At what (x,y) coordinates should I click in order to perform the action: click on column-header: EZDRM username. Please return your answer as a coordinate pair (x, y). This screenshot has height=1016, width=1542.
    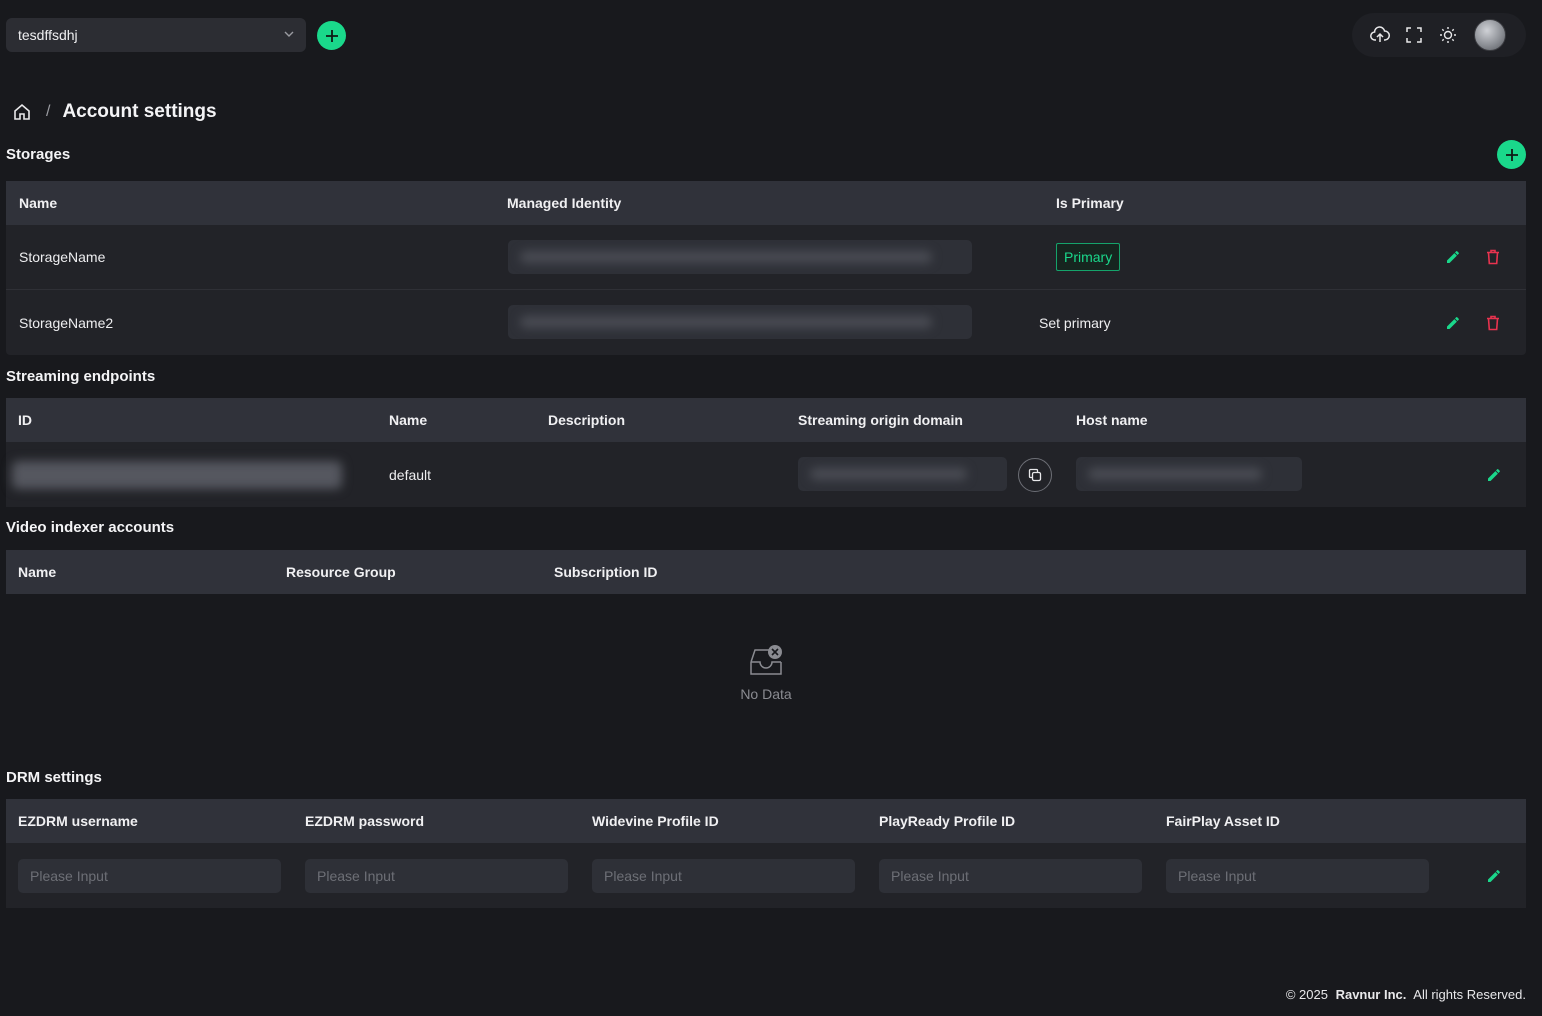
    Looking at the image, I should click on (78, 821).